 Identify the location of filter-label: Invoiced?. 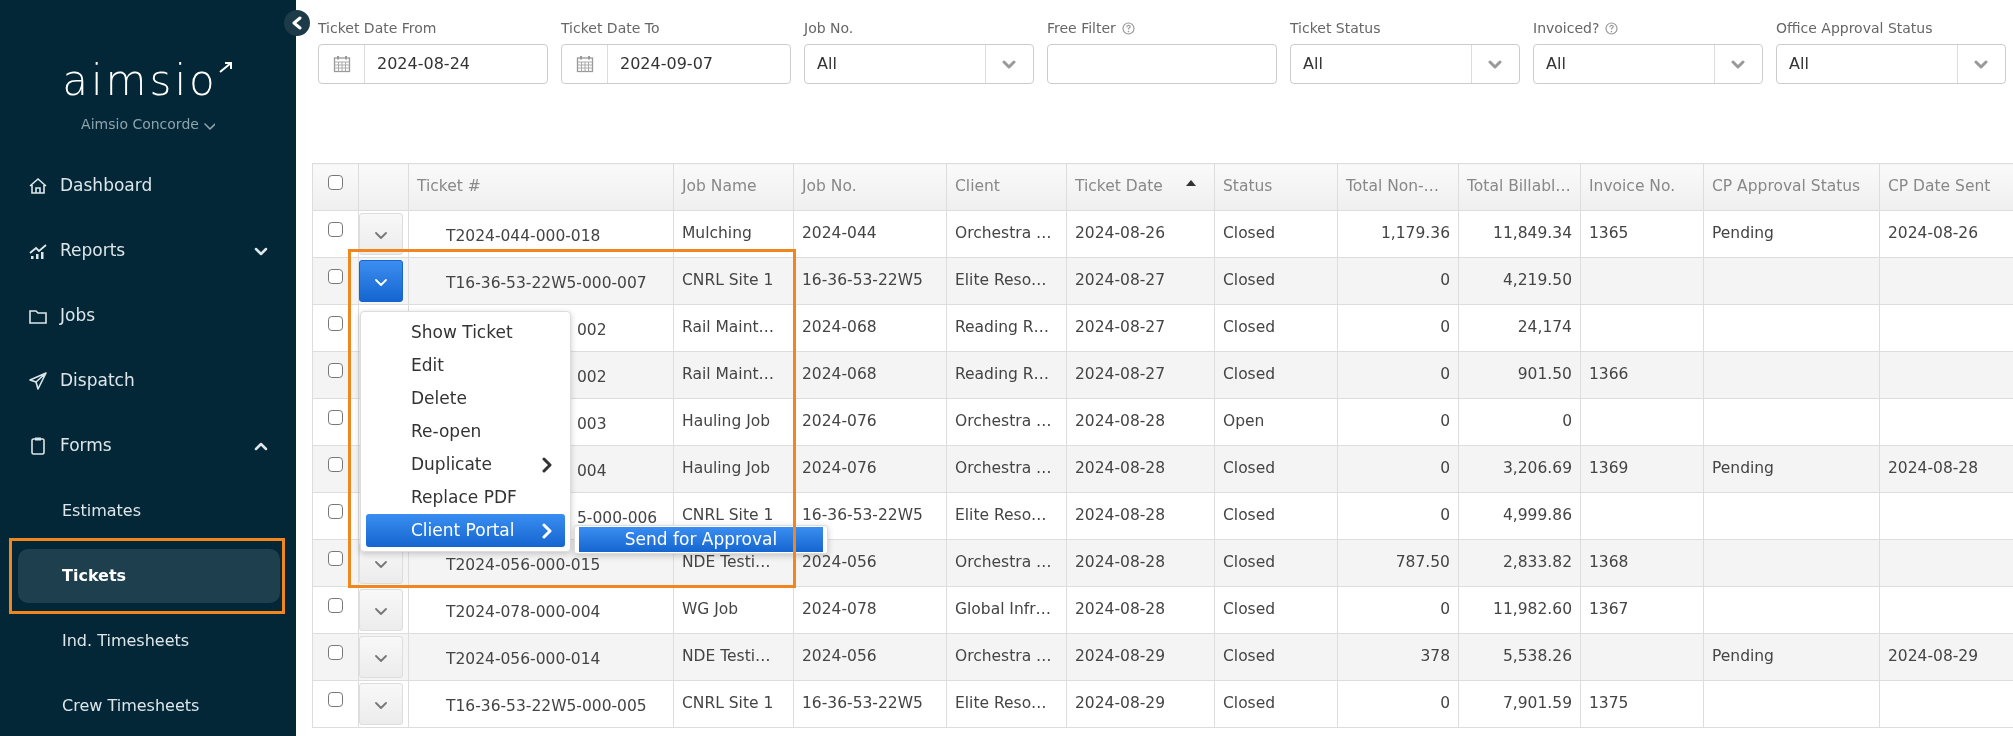
(1566, 28).